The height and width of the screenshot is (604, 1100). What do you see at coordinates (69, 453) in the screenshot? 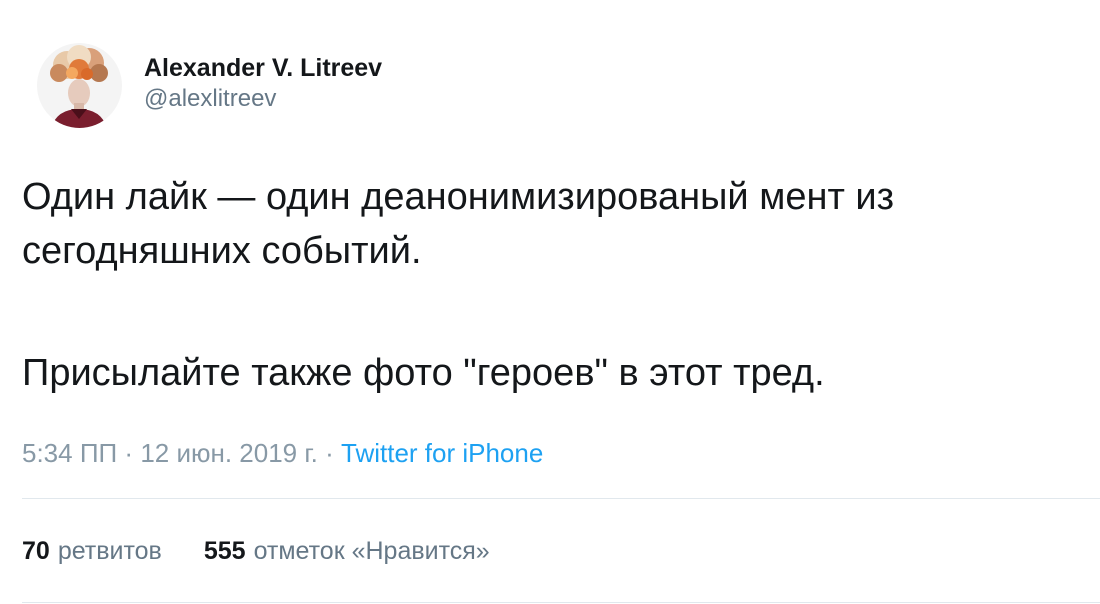
I see `tweet-time: 5:34 ПП` at bounding box center [69, 453].